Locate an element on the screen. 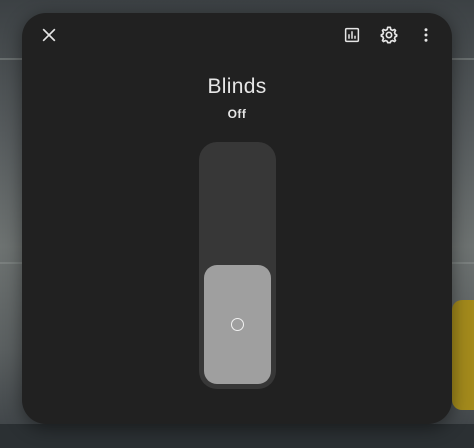 This screenshot has width=474, height=448. entity-state: Off is located at coordinates (237, 114).